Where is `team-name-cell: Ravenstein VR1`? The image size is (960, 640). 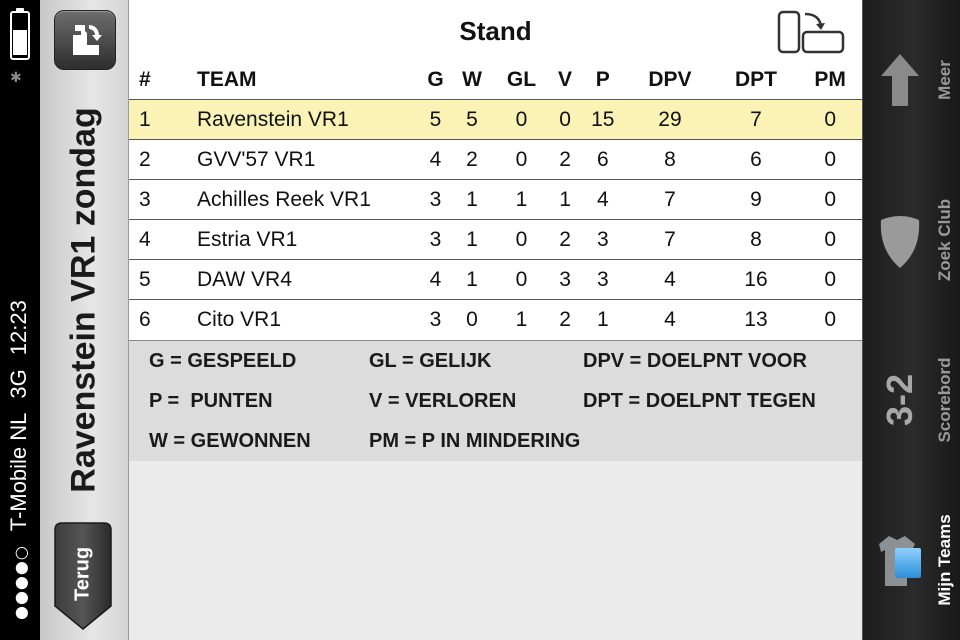
team-name-cell: Ravenstein VR1 is located at coordinates (308, 119).